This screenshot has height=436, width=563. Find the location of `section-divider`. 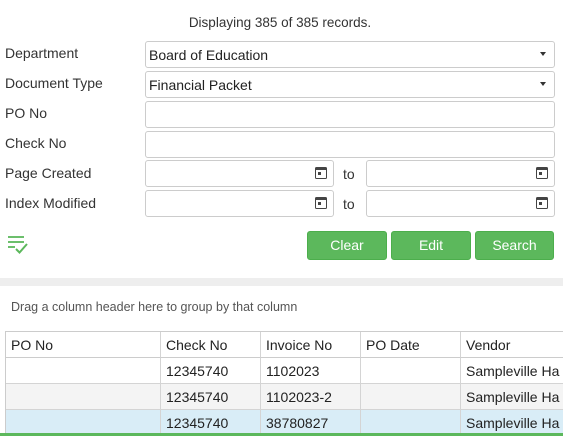

section-divider is located at coordinates (281, 282).